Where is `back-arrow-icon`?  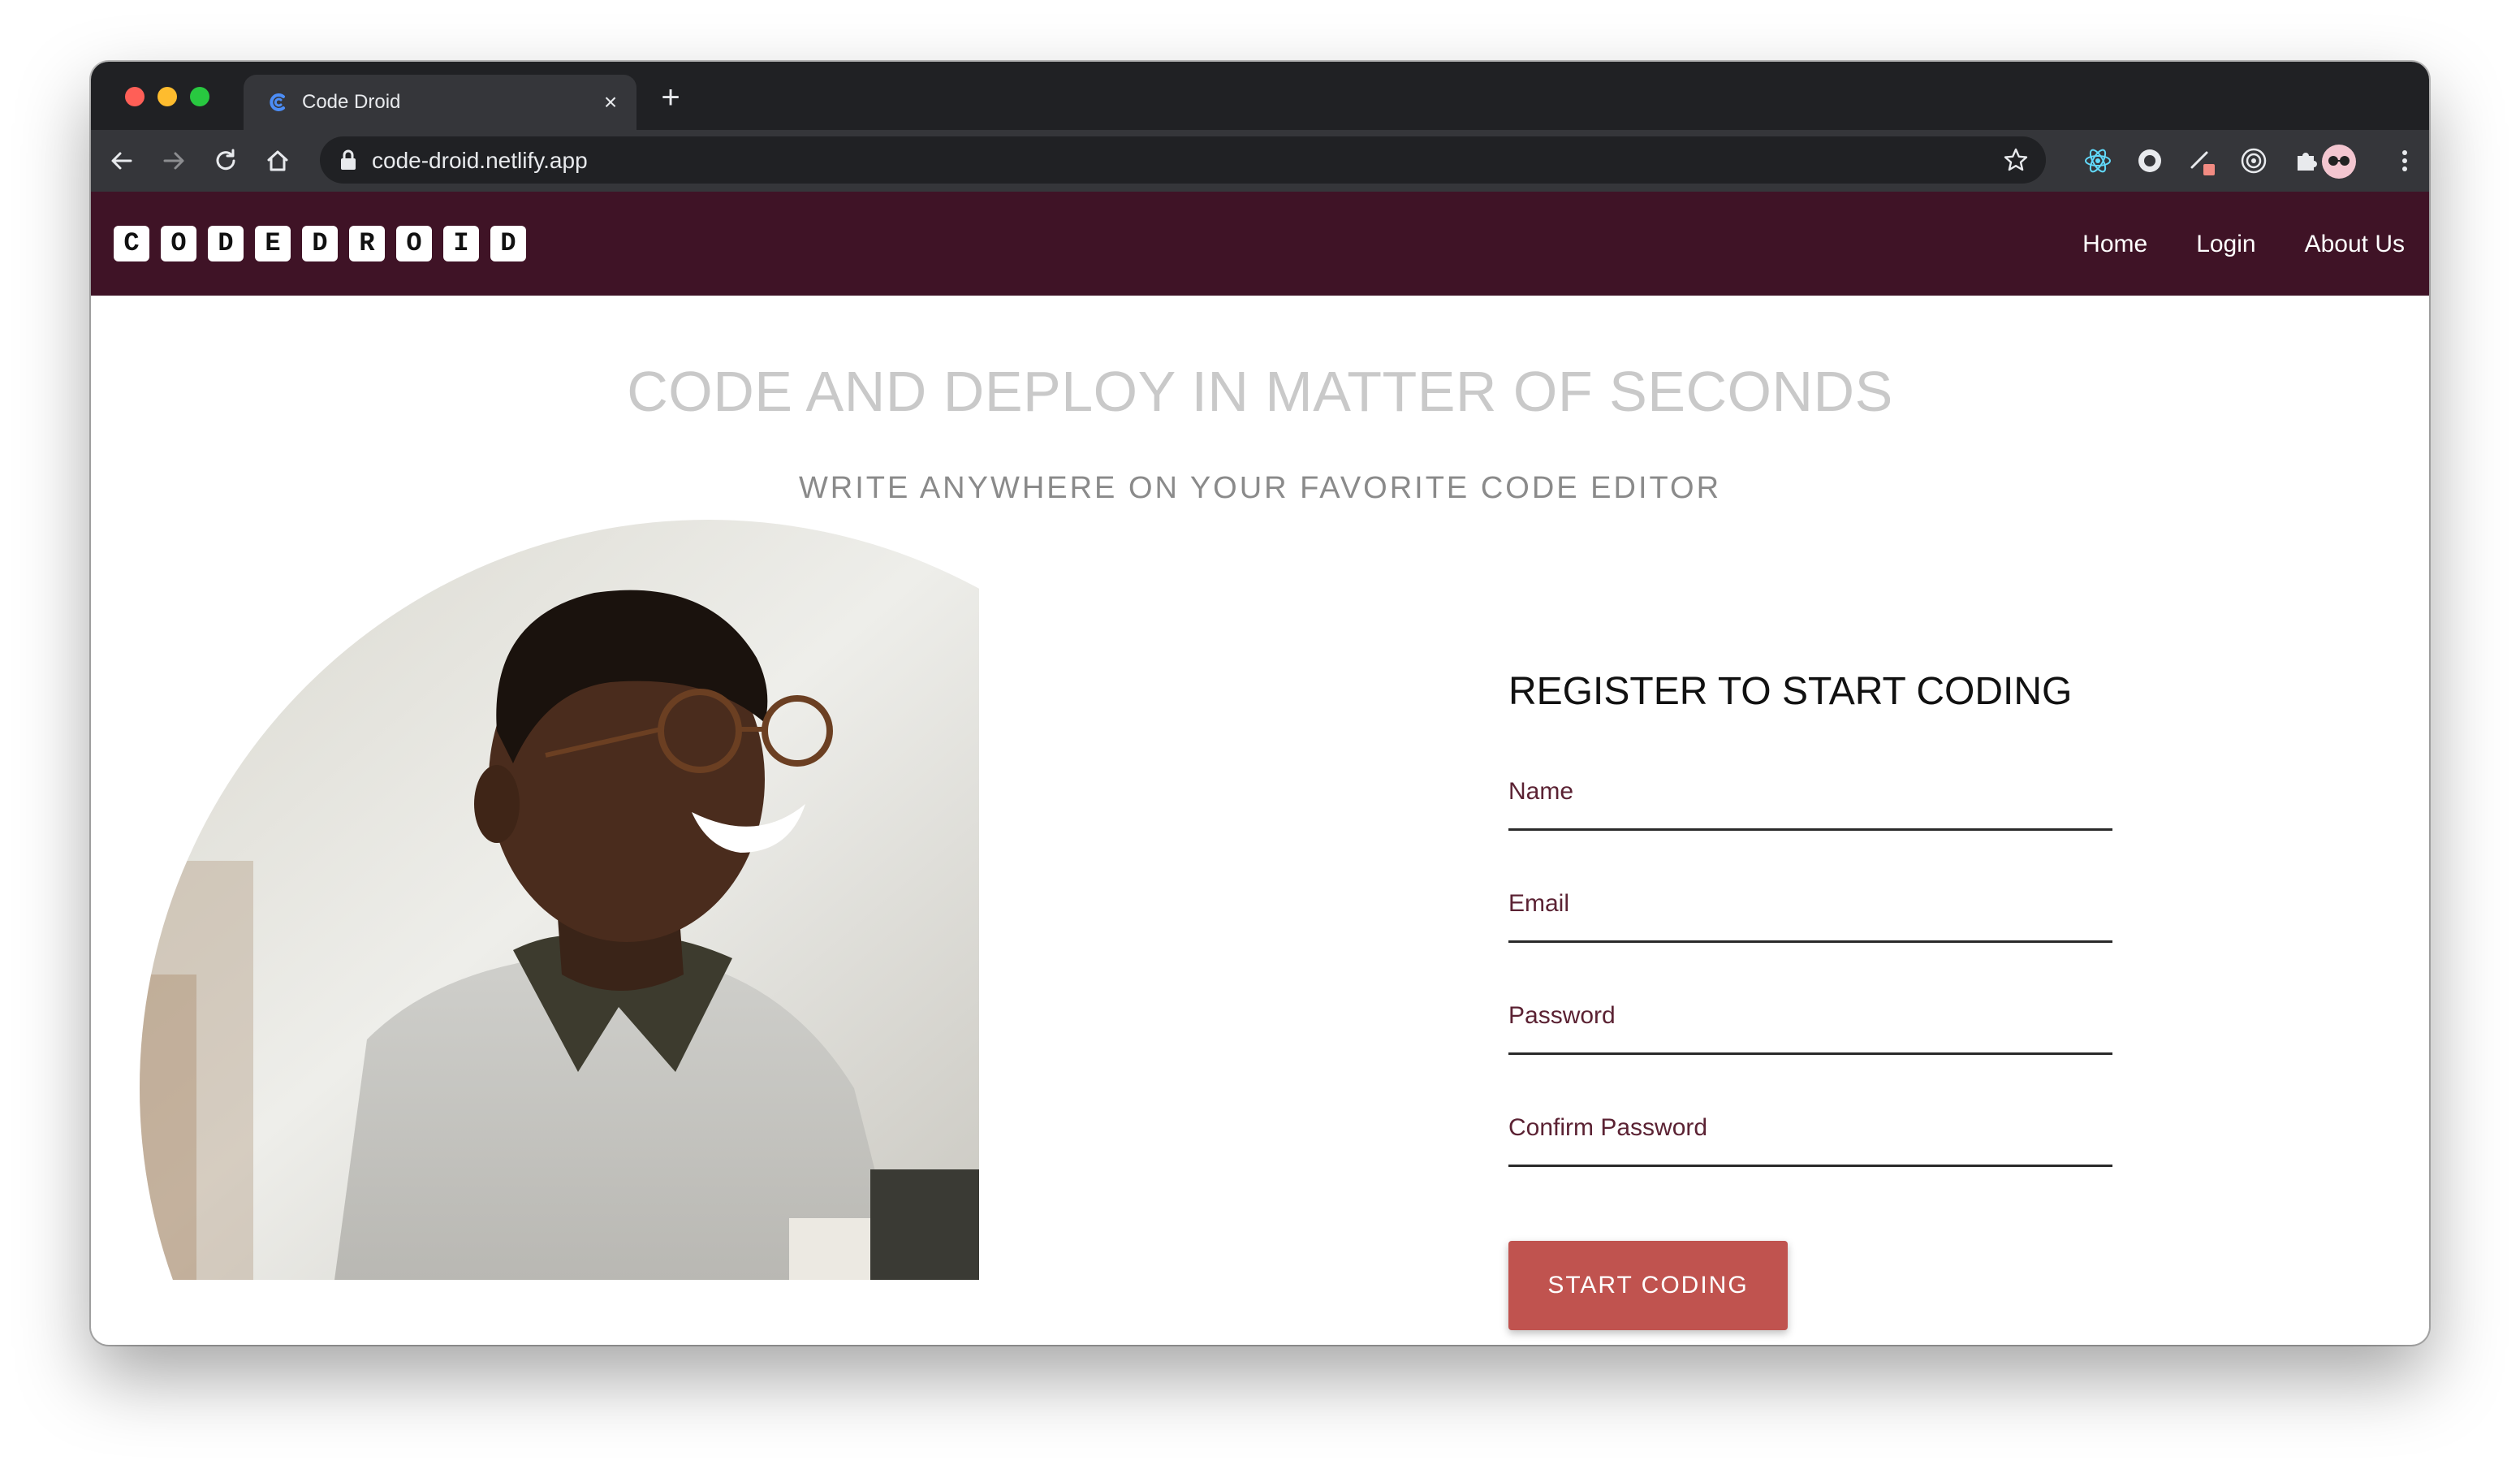
back-arrow-icon is located at coordinates (122, 161).